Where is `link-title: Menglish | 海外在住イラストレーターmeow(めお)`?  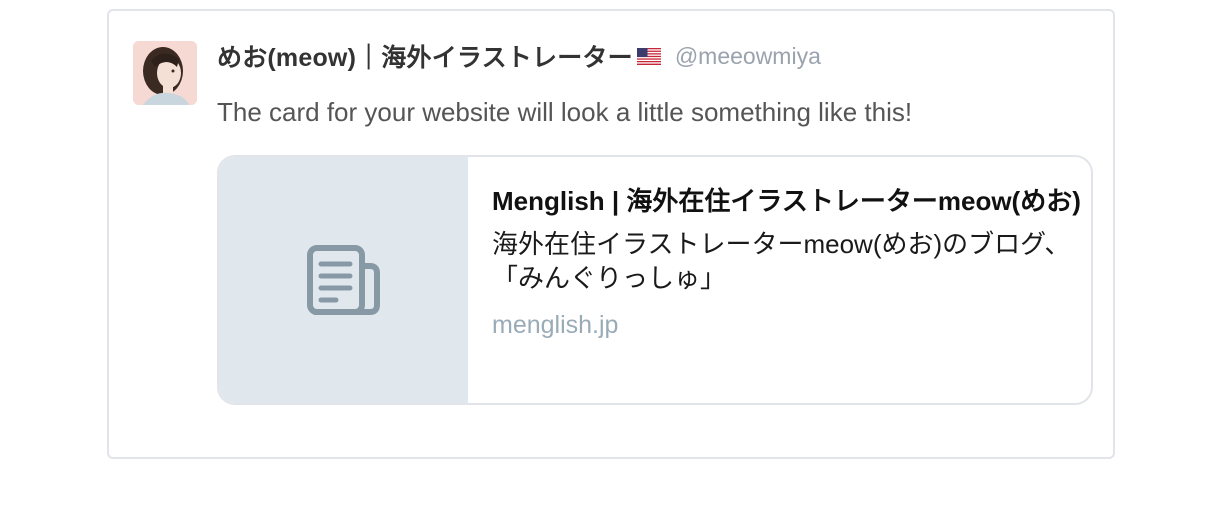
link-title: Menglish | 海外在住イラストレーターmeow(めお) is located at coordinates (788, 201).